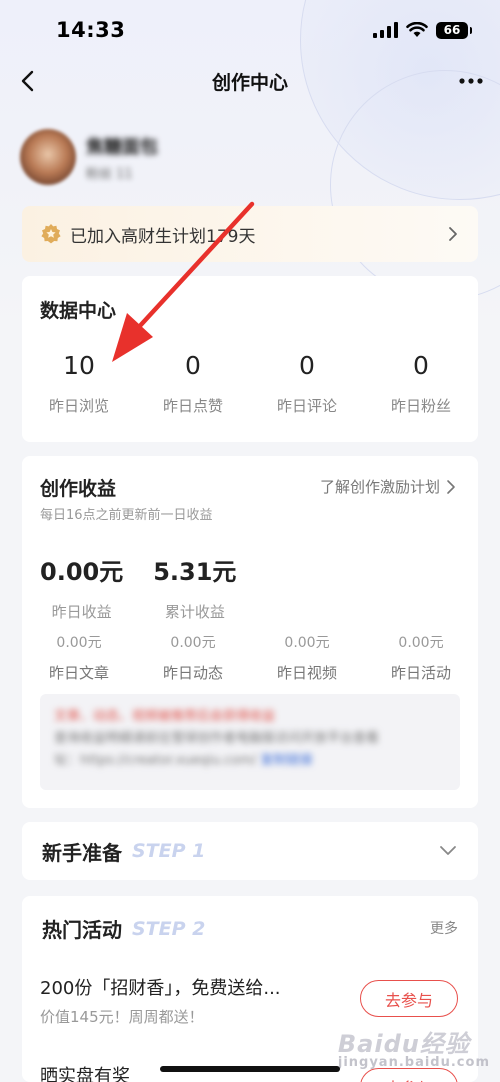 The height and width of the screenshot is (1082, 500). What do you see at coordinates (79, 657) in the screenshot?
I see `income-articles: 0.00元 昨日文章` at bounding box center [79, 657].